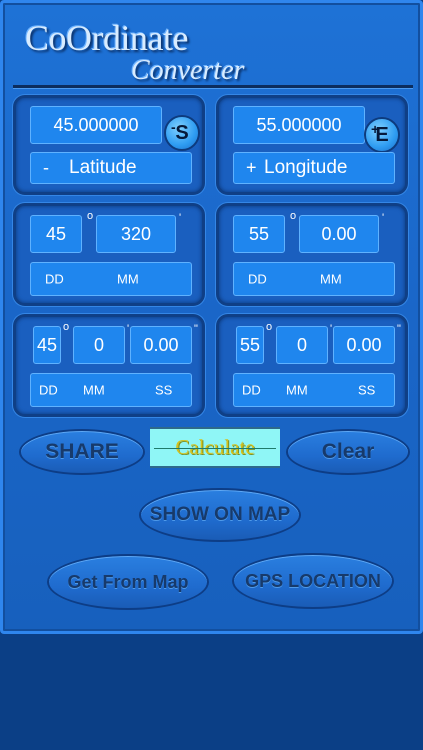 This screenshot has height=750, width=423. I want to click on latitude-ddmmss-panel: 45 o 0 ' 0.00 " DD MM SS, so click(109, 365).